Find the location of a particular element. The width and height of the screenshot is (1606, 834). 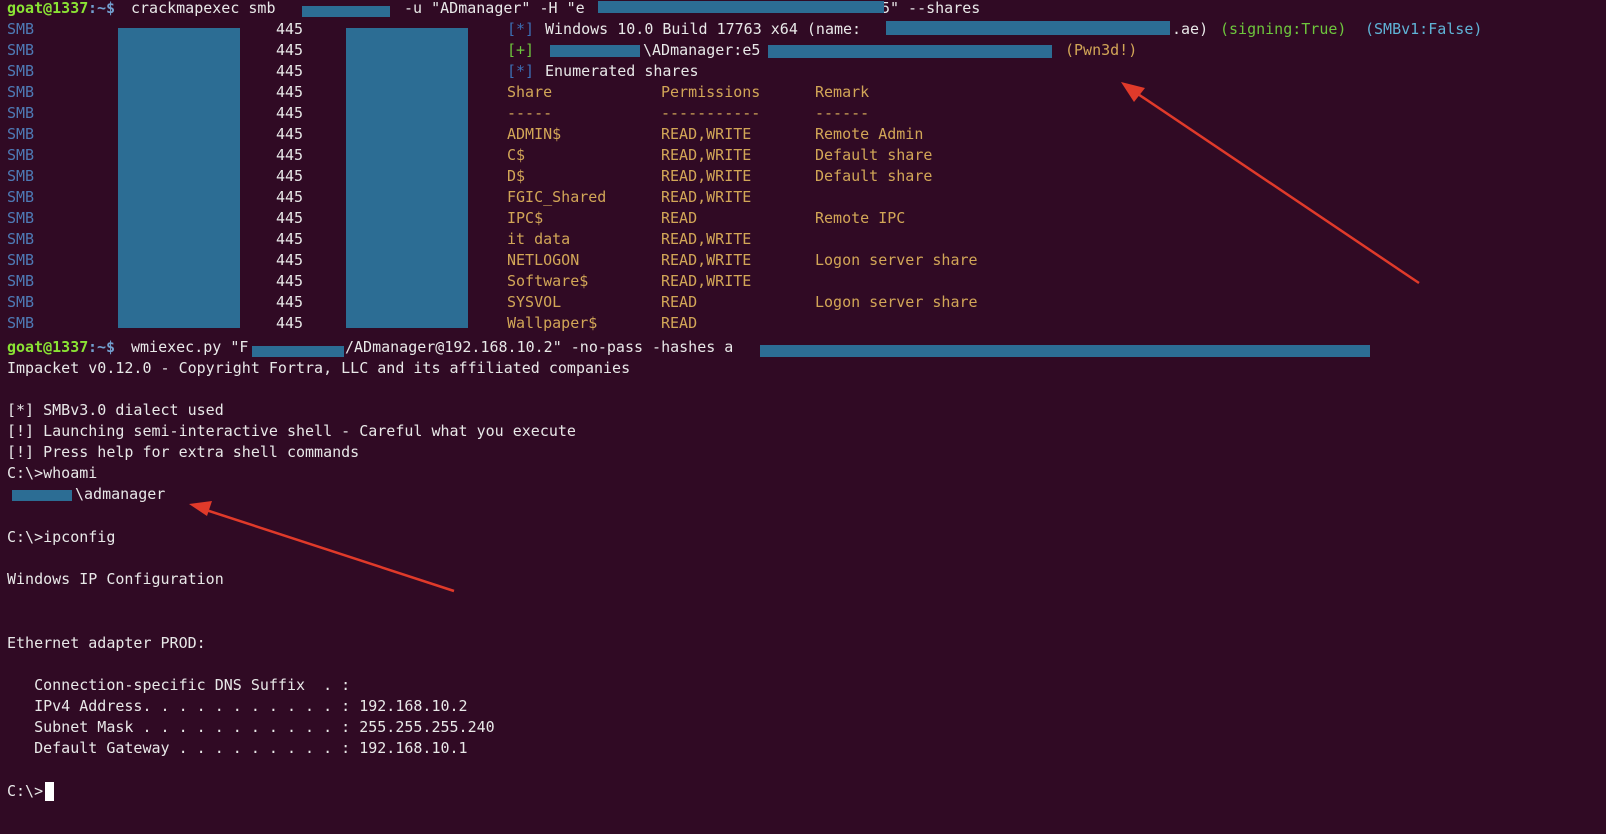

dialect-line: [*] SMBv3.0 dialect used is located at coordinates (115, 410).